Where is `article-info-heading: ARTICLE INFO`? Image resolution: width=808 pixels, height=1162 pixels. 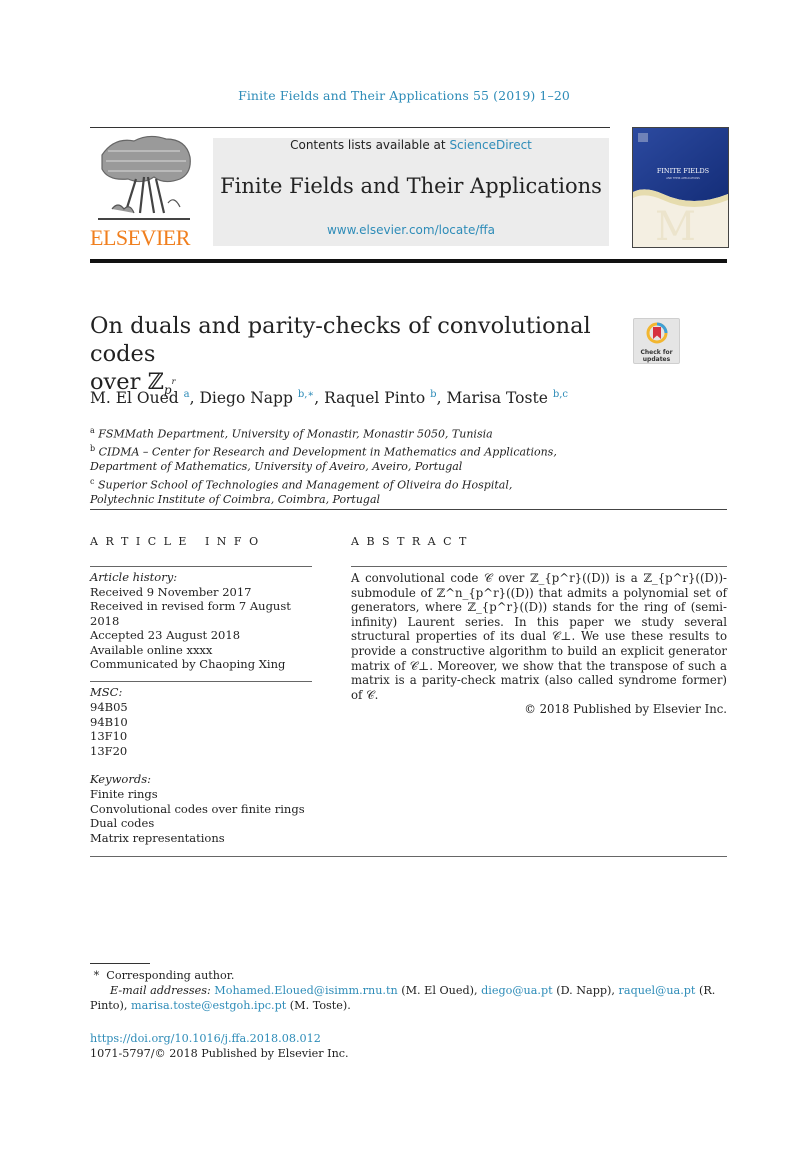
article-info-heading: ARTICLE INFO is located at coordinates (178, 541).